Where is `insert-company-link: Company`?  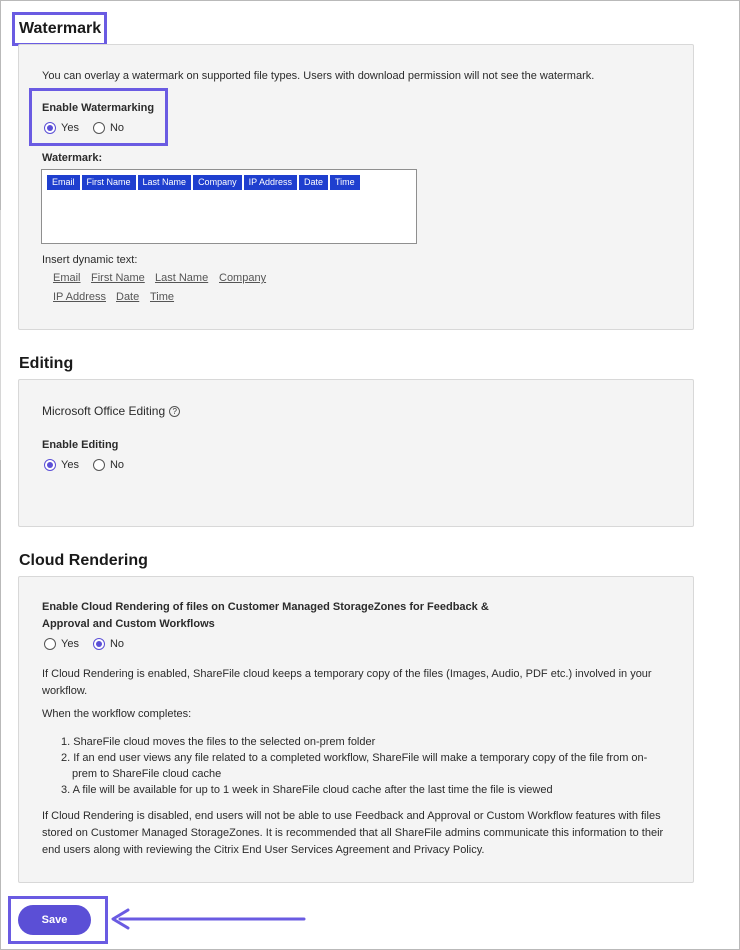 insert-company-link: Company is located at coordinates (242, 278).